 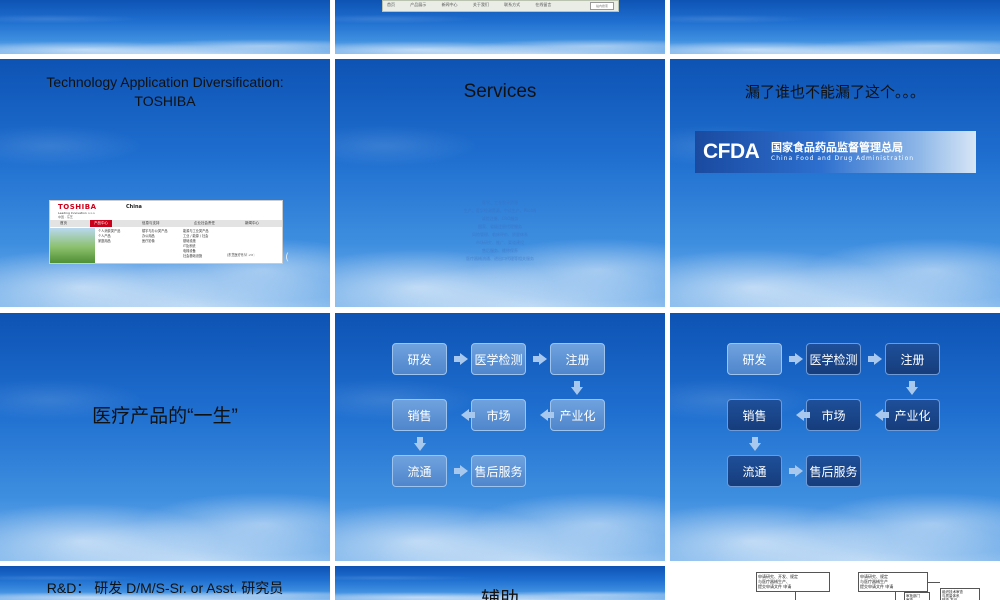 I want to click on slide-thumb-9: 研发 医学检测 注册 产业化 市场 销售 流通 售后服务, so click(x=835, y=437).